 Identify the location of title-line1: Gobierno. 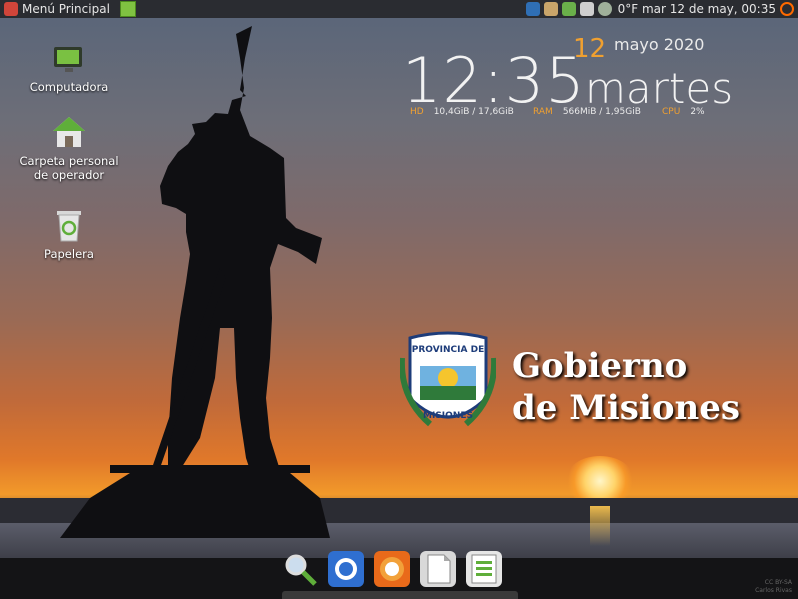
(600, 366).